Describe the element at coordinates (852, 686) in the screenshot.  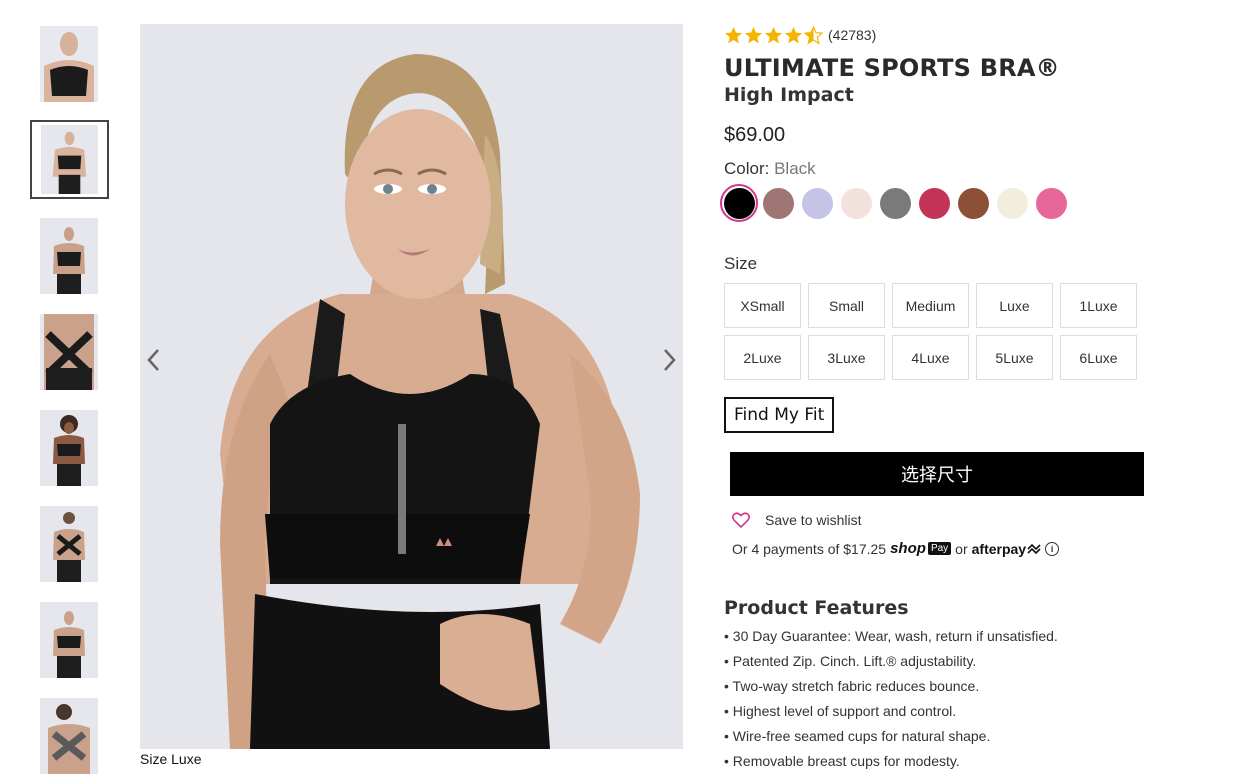
I see `feature-item: • Two-way stretch fabric reduces bounce.` at that location.